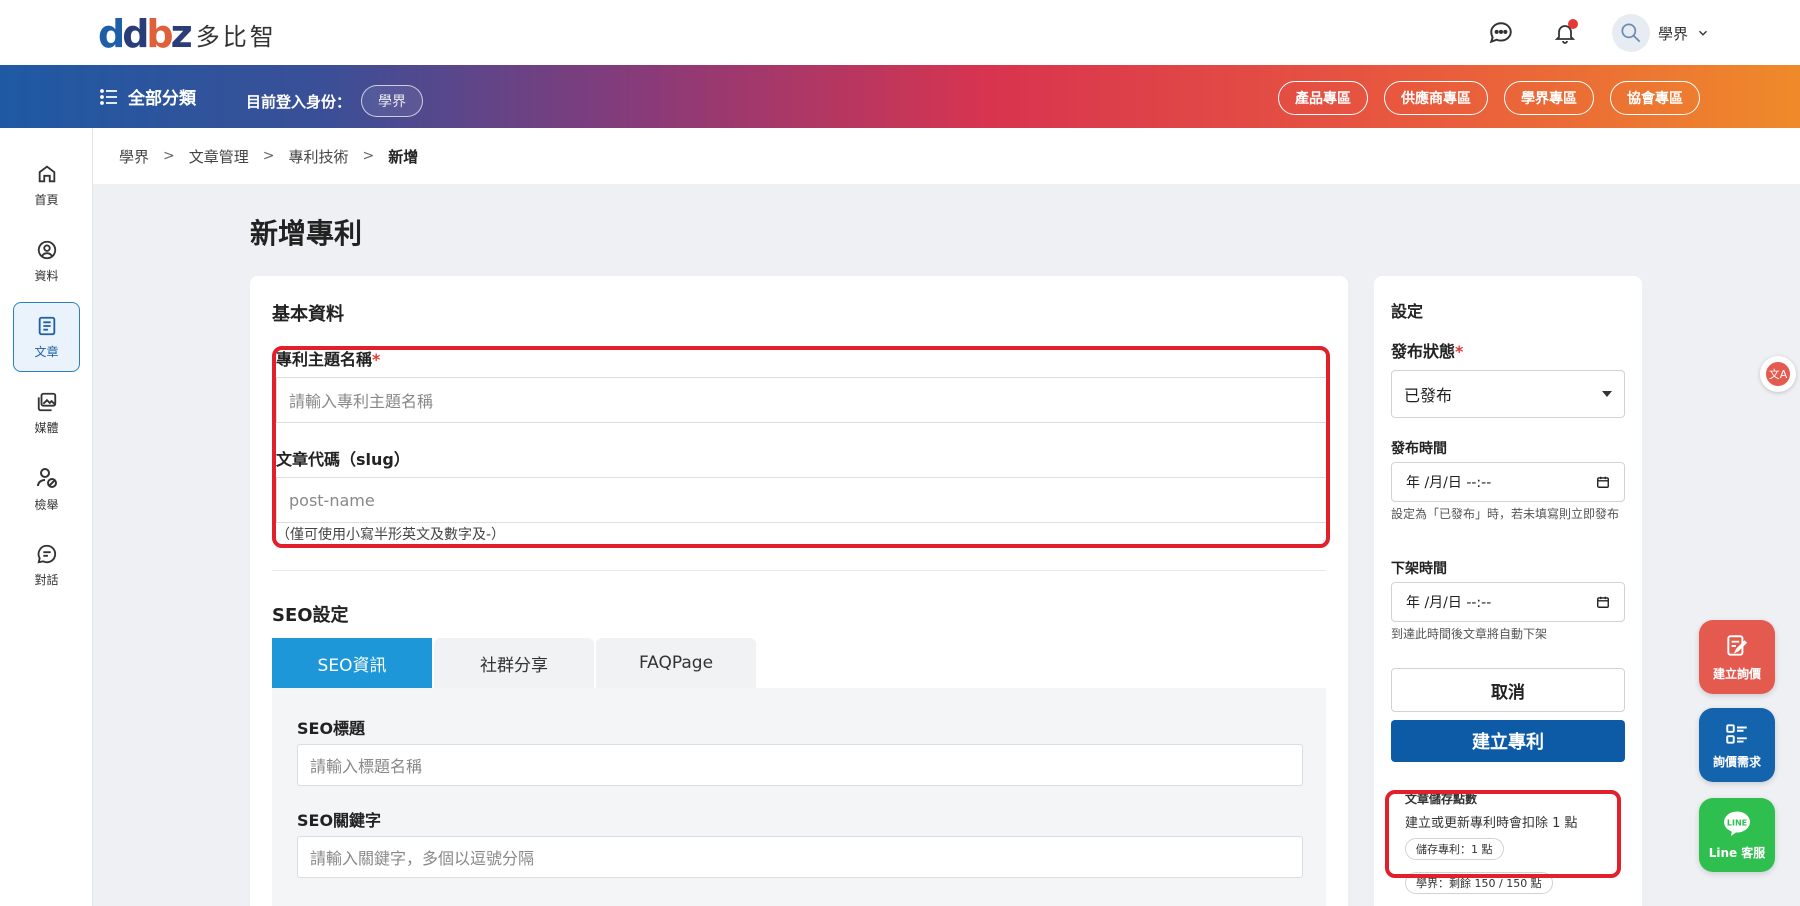  What do you see at coordinates (308, 314) in the screenshot?
I see `basic-info-title: 基本資料` at bounding box center [308, 314].